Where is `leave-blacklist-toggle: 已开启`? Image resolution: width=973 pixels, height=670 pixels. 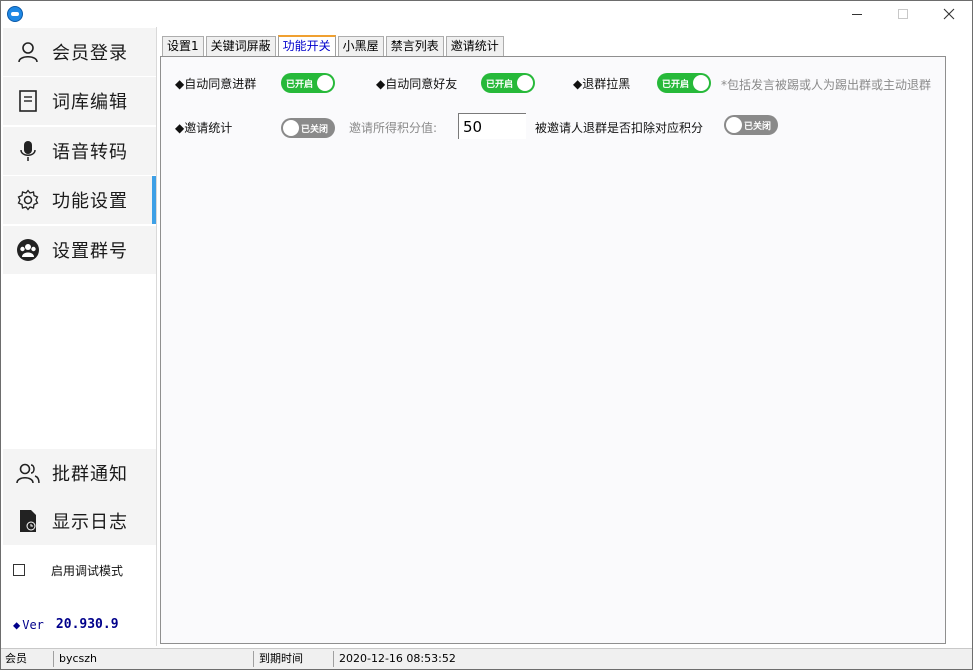 leave-blacklist-toggle: 已开启 is located at coordinates (684, 83).